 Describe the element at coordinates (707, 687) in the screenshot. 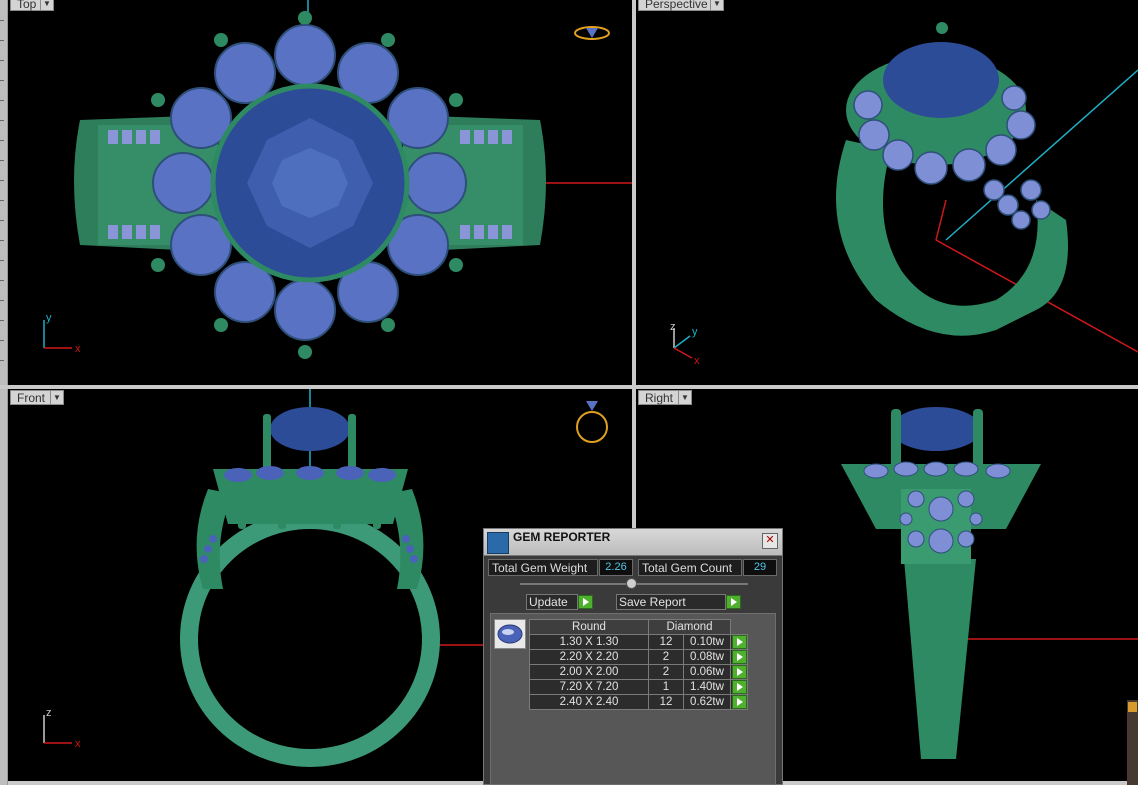

I see `gem-weight: 1.40tw` at that location.